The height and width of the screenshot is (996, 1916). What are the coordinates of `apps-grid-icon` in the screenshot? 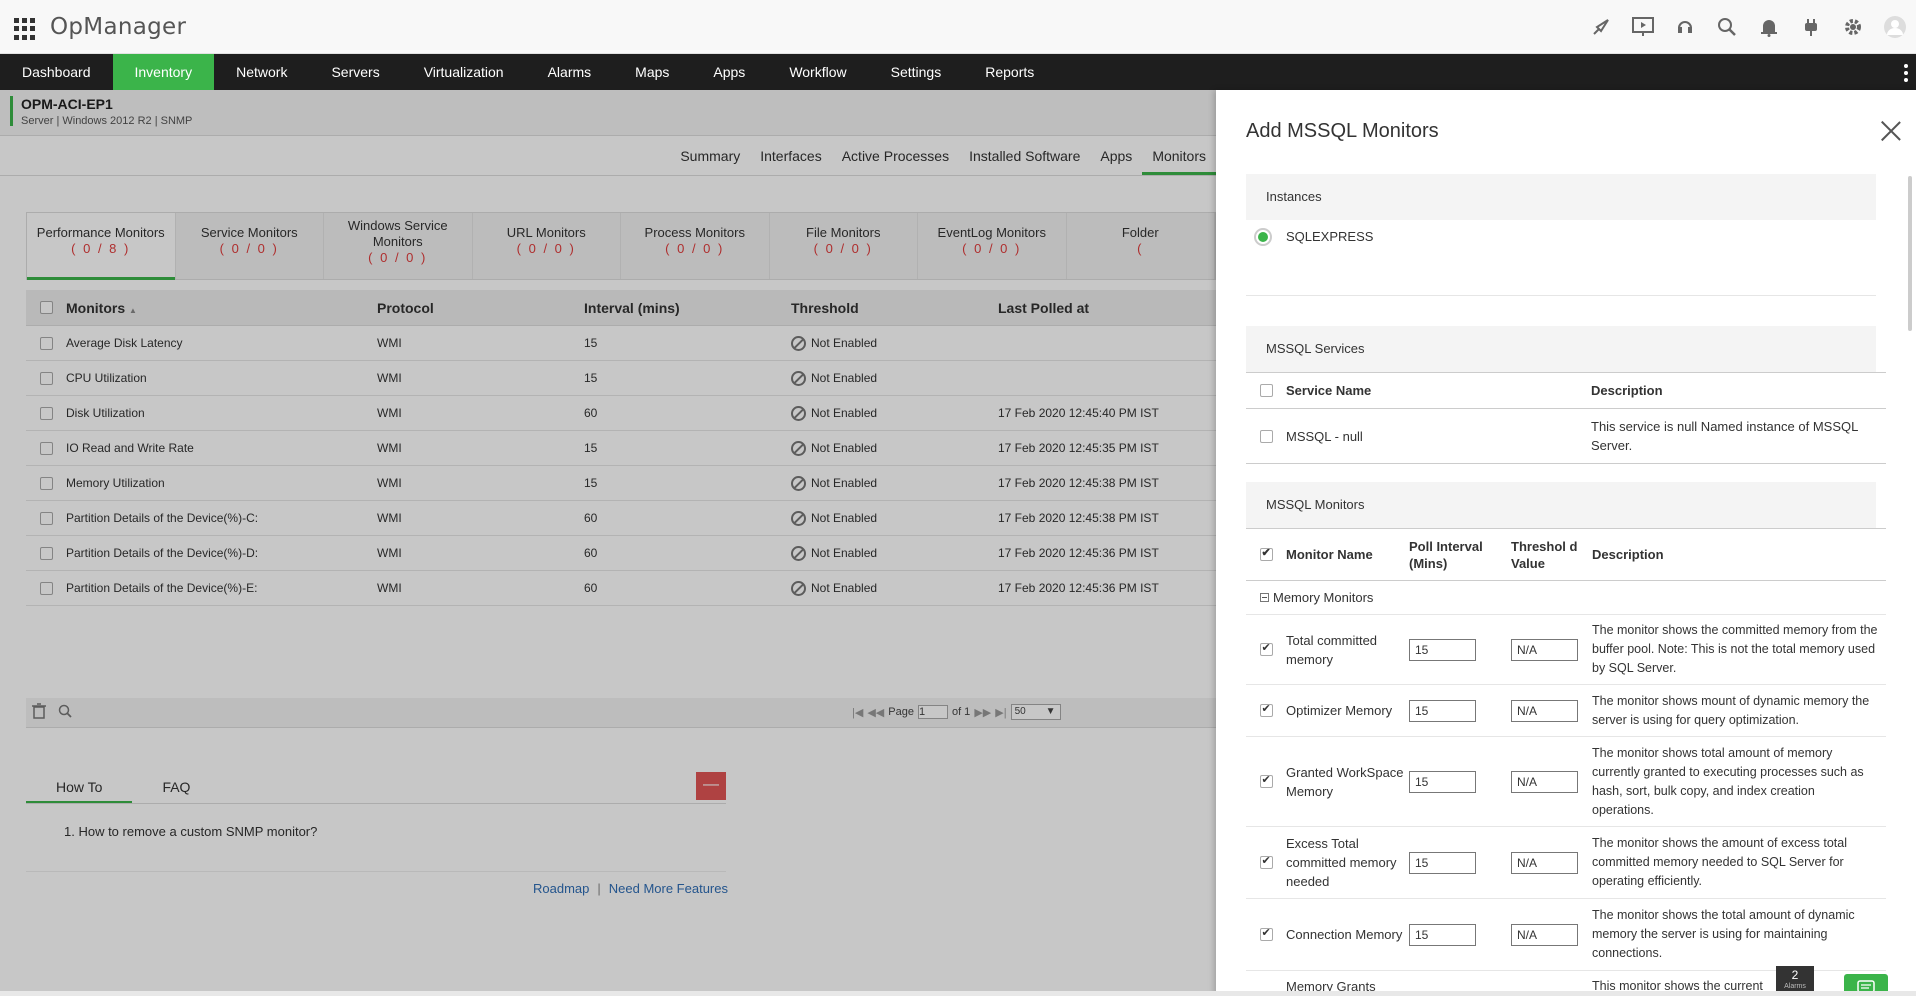 It's located at (25, 29).